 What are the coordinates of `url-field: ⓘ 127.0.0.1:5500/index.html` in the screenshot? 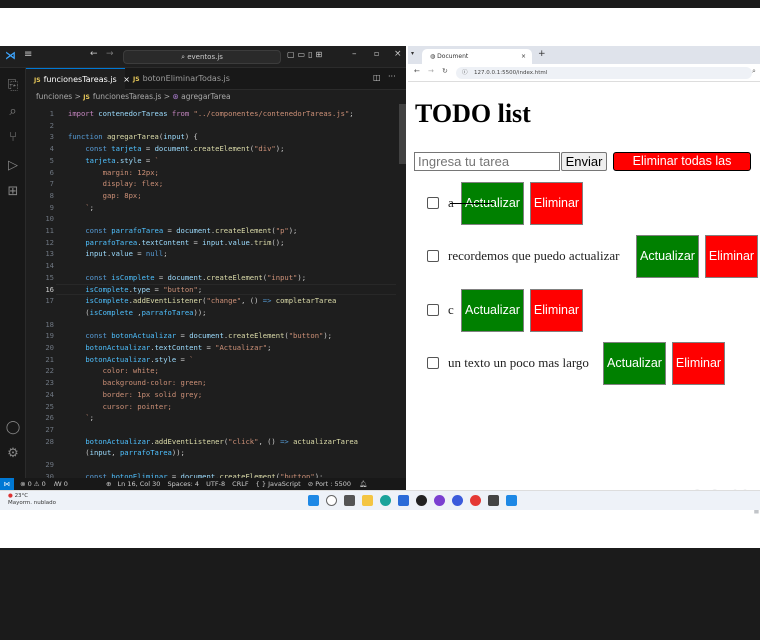 It's located at (604, 73).